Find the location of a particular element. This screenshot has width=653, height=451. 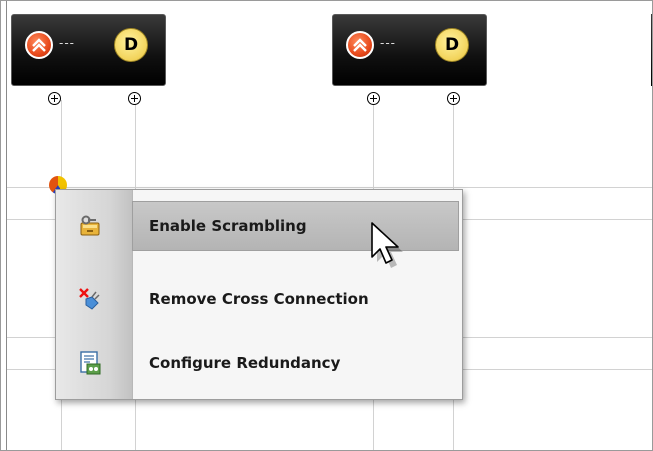

key-lock-icon is located at coordinates (90, 226).